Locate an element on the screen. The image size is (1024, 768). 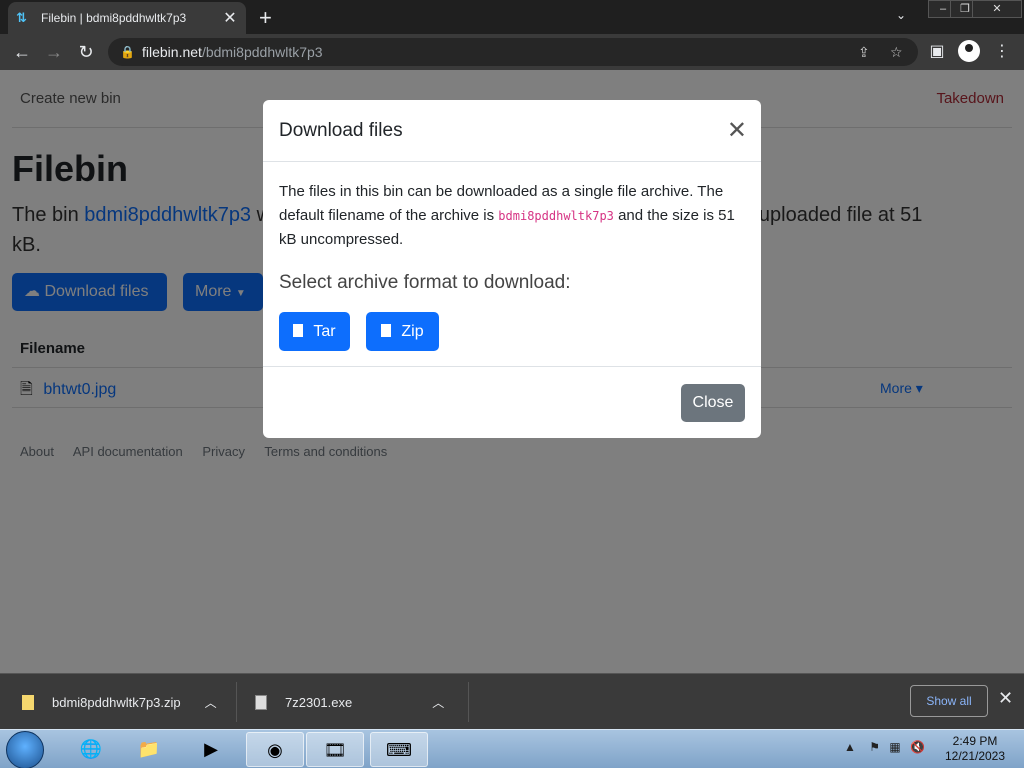
forward-arrow-icon: → is located at coordinates (54, 52).